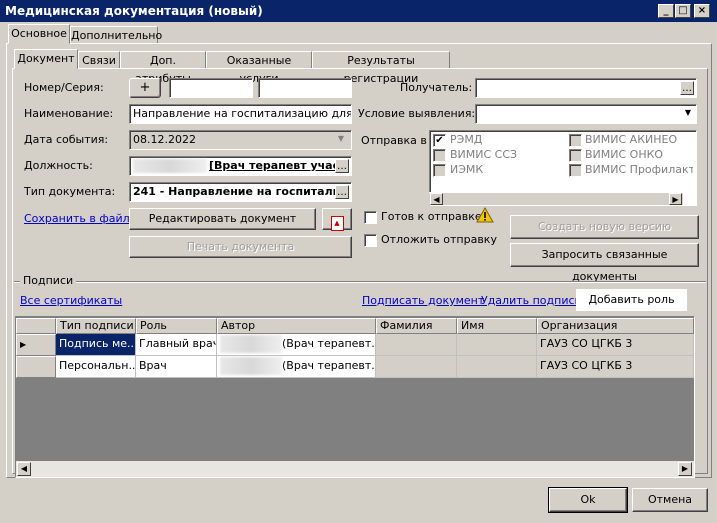 The width and height of the screenshot is (717, 523). What do you see at coordinates (222, 219) in the screenshot?
I see `edit-document-button: Редактировать документ` at bounding box center [222, 219].